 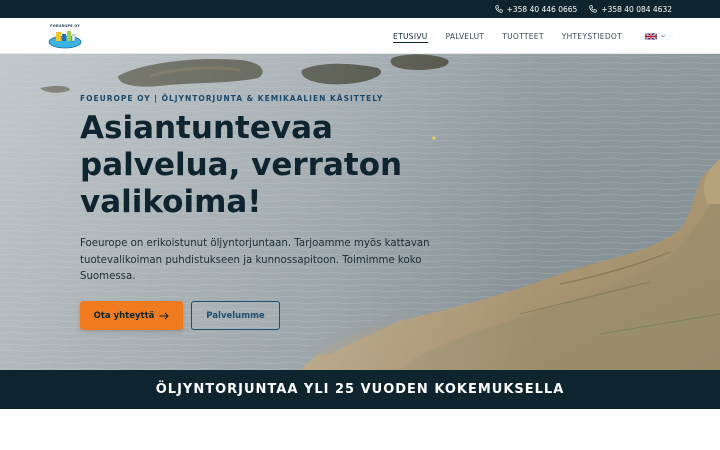 I want to click on nav-item-palvelut: PALVELUT, so click(x=465, y=36).